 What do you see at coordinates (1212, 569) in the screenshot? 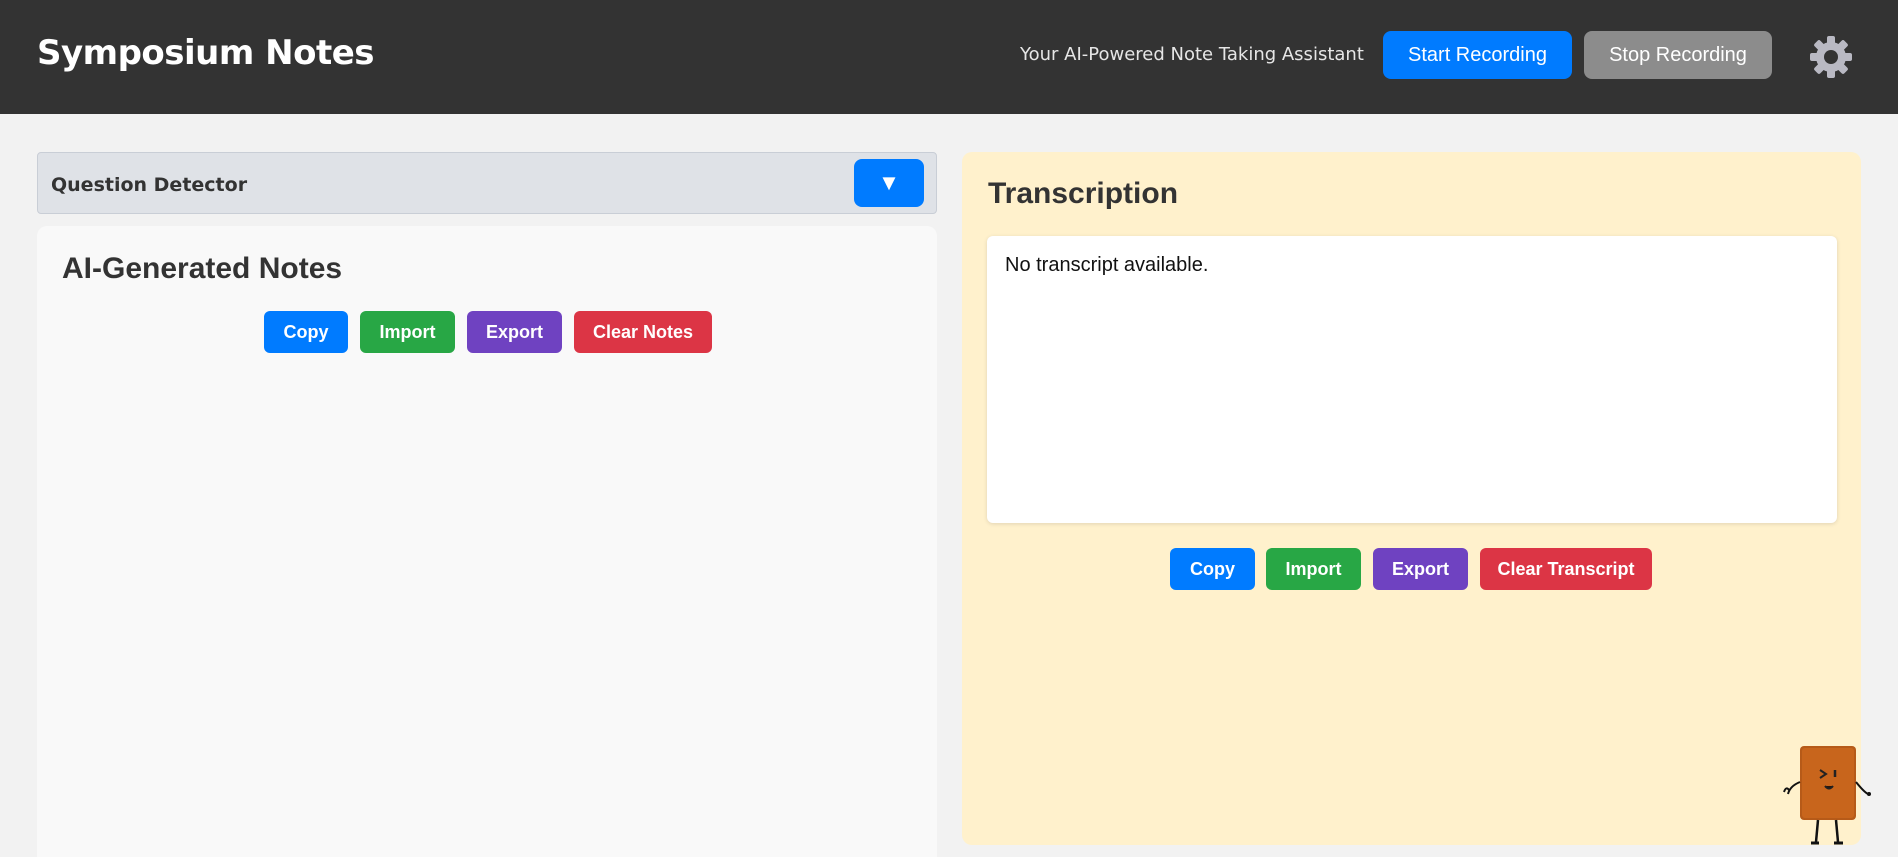
I see `transcript-copy-button: Copy` at bounding box center [1212, 569].